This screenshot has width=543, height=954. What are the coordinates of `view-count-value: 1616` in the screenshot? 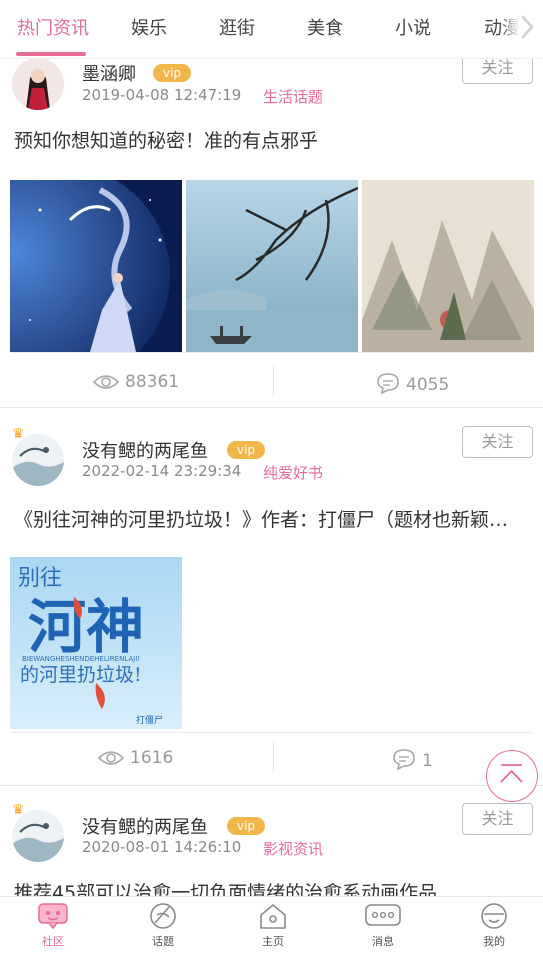 It's located at (152, 758).